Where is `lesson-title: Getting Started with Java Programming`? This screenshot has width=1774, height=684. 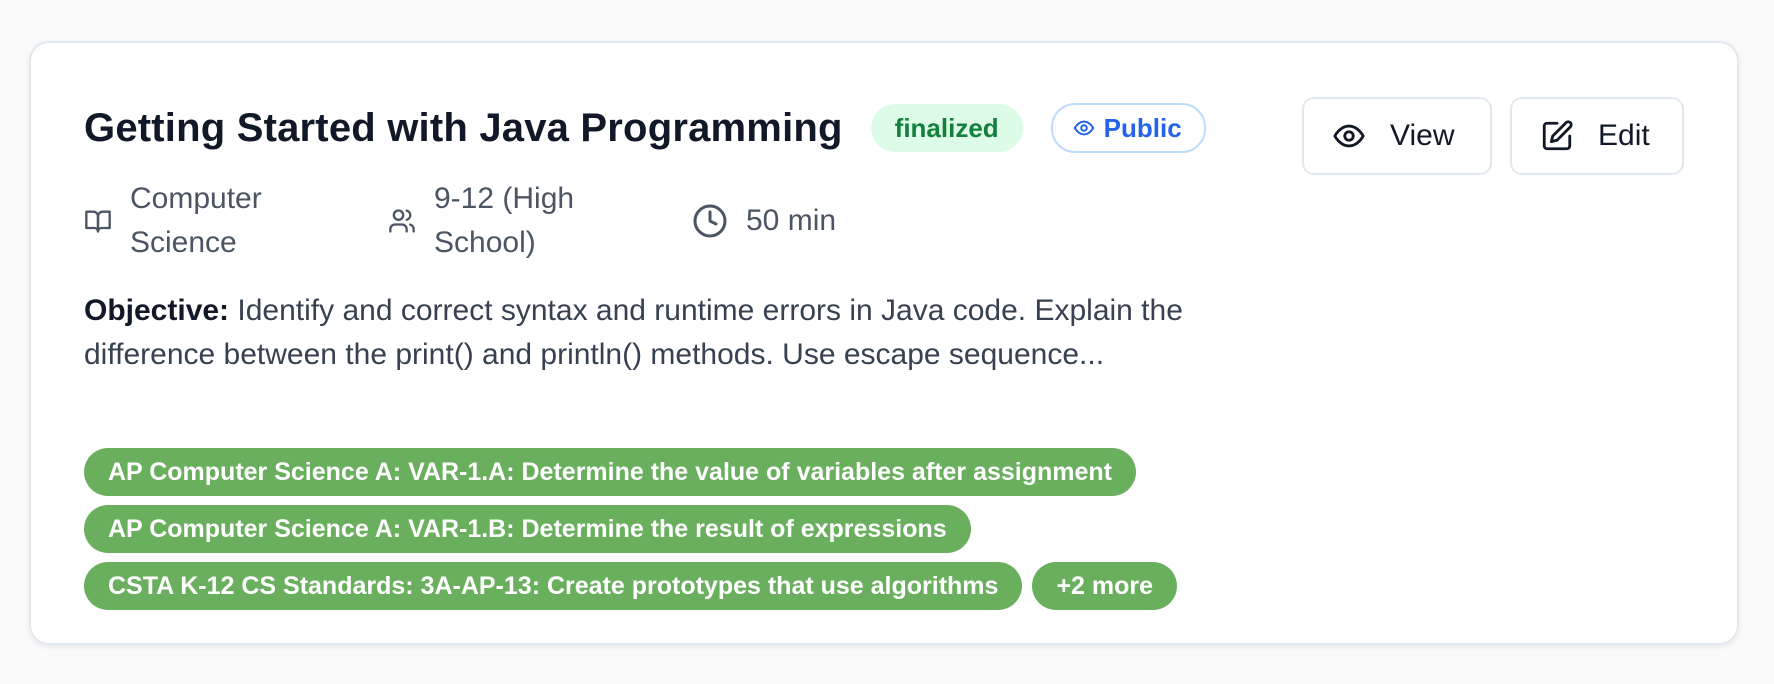 lesson-title: Getting Started with Java Programming is located at coordinates (463, 127).